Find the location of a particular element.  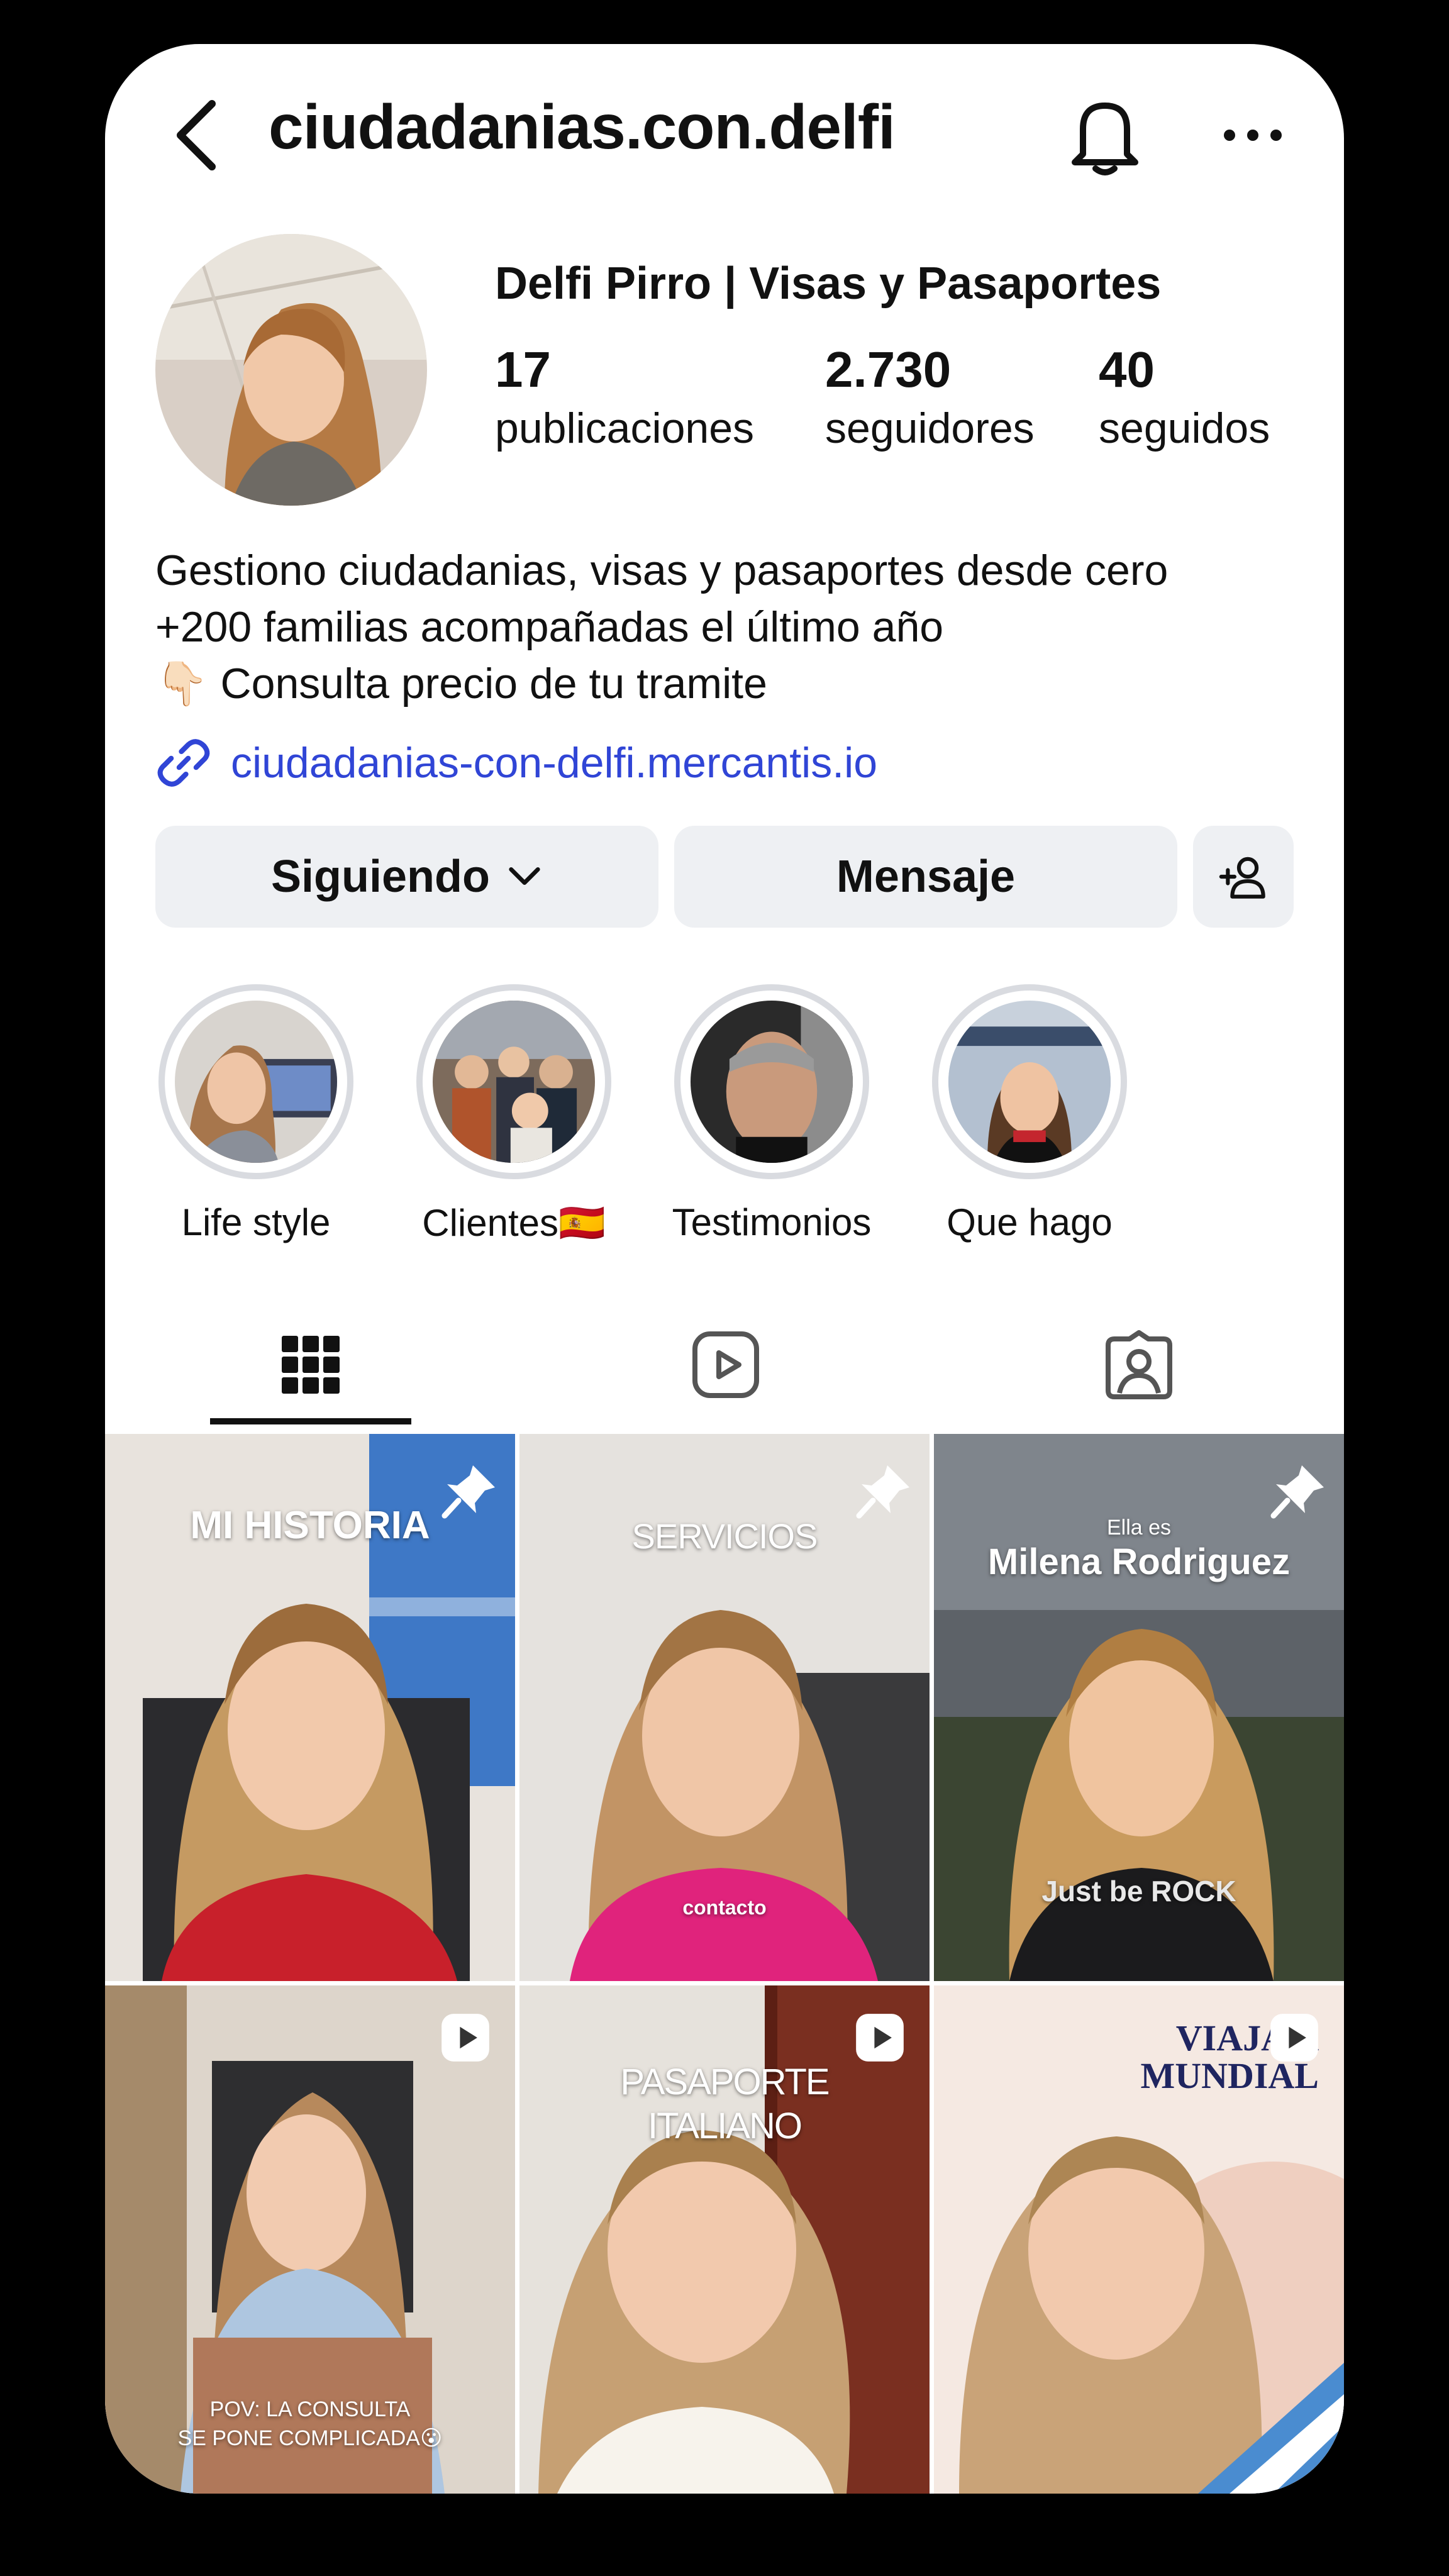

grid-icon is located at coordinates (311, 1365).